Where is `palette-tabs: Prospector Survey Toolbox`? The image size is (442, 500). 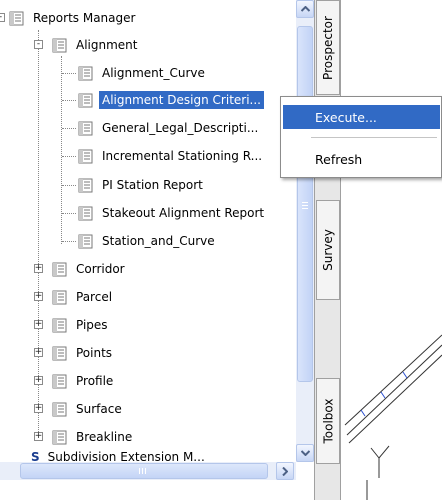 palette-tabs: Prospector Survey Toolbox is located at coordinates (327, 250).